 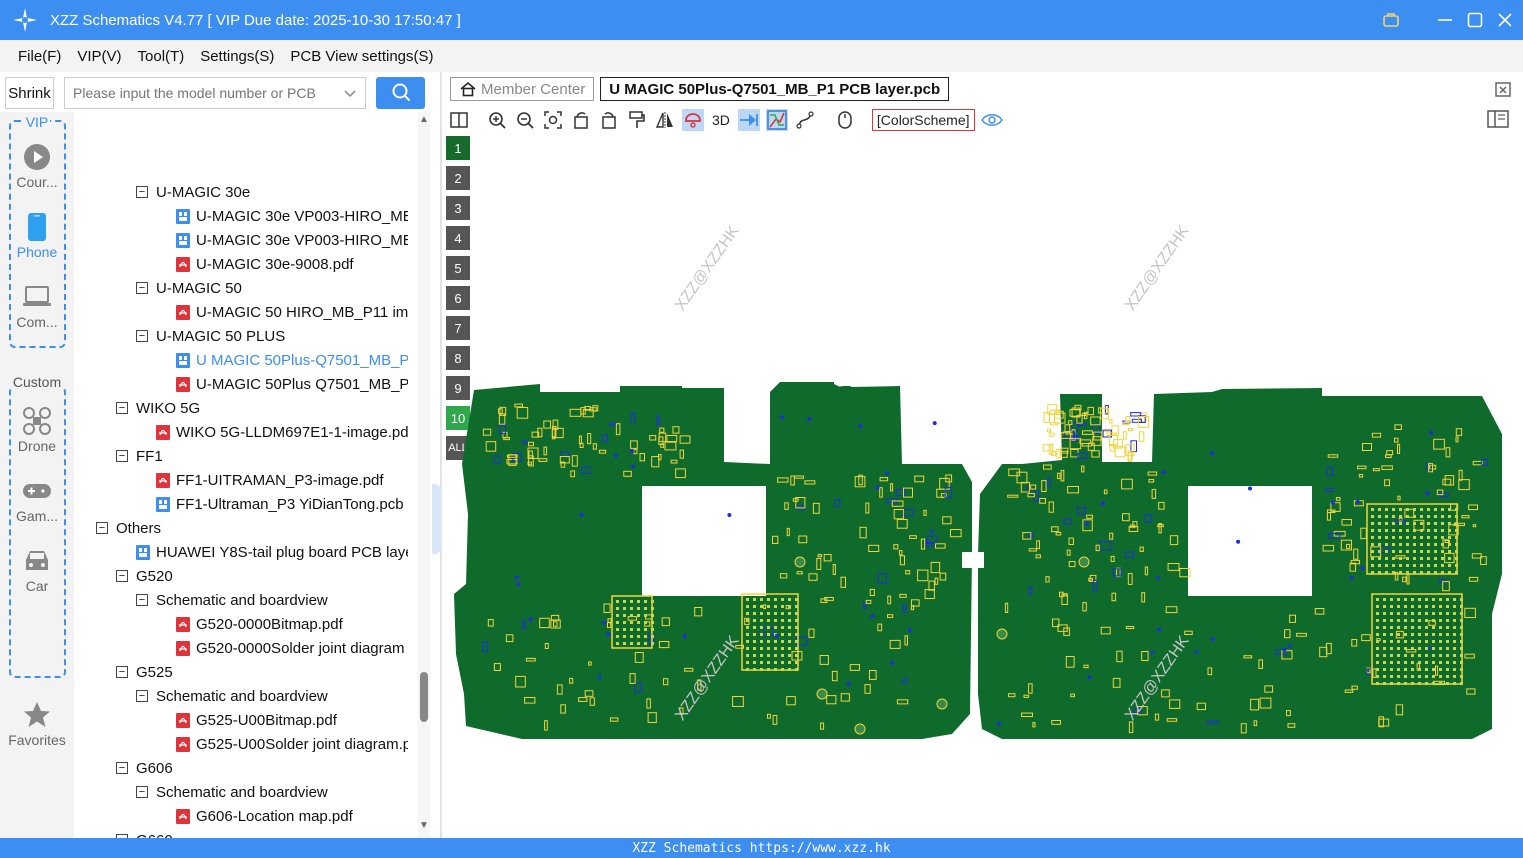 I want to click on tree-file: U MAGIC 50Plus-Q7501_MB_P1, so click(x=292, y=360).